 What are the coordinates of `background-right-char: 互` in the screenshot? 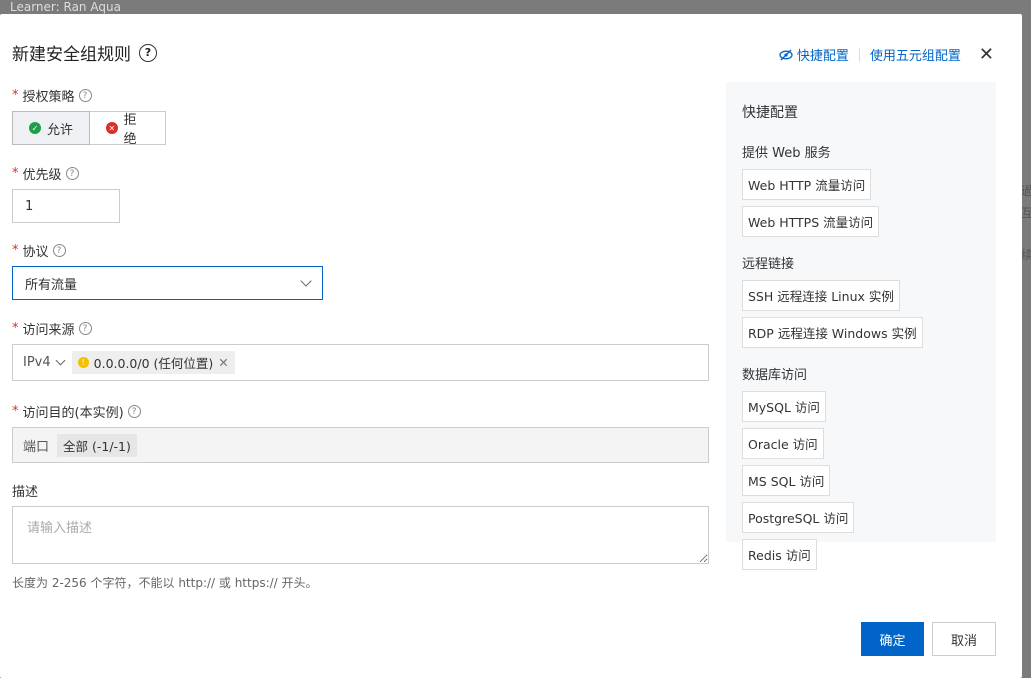 It's located at (1026, 213).